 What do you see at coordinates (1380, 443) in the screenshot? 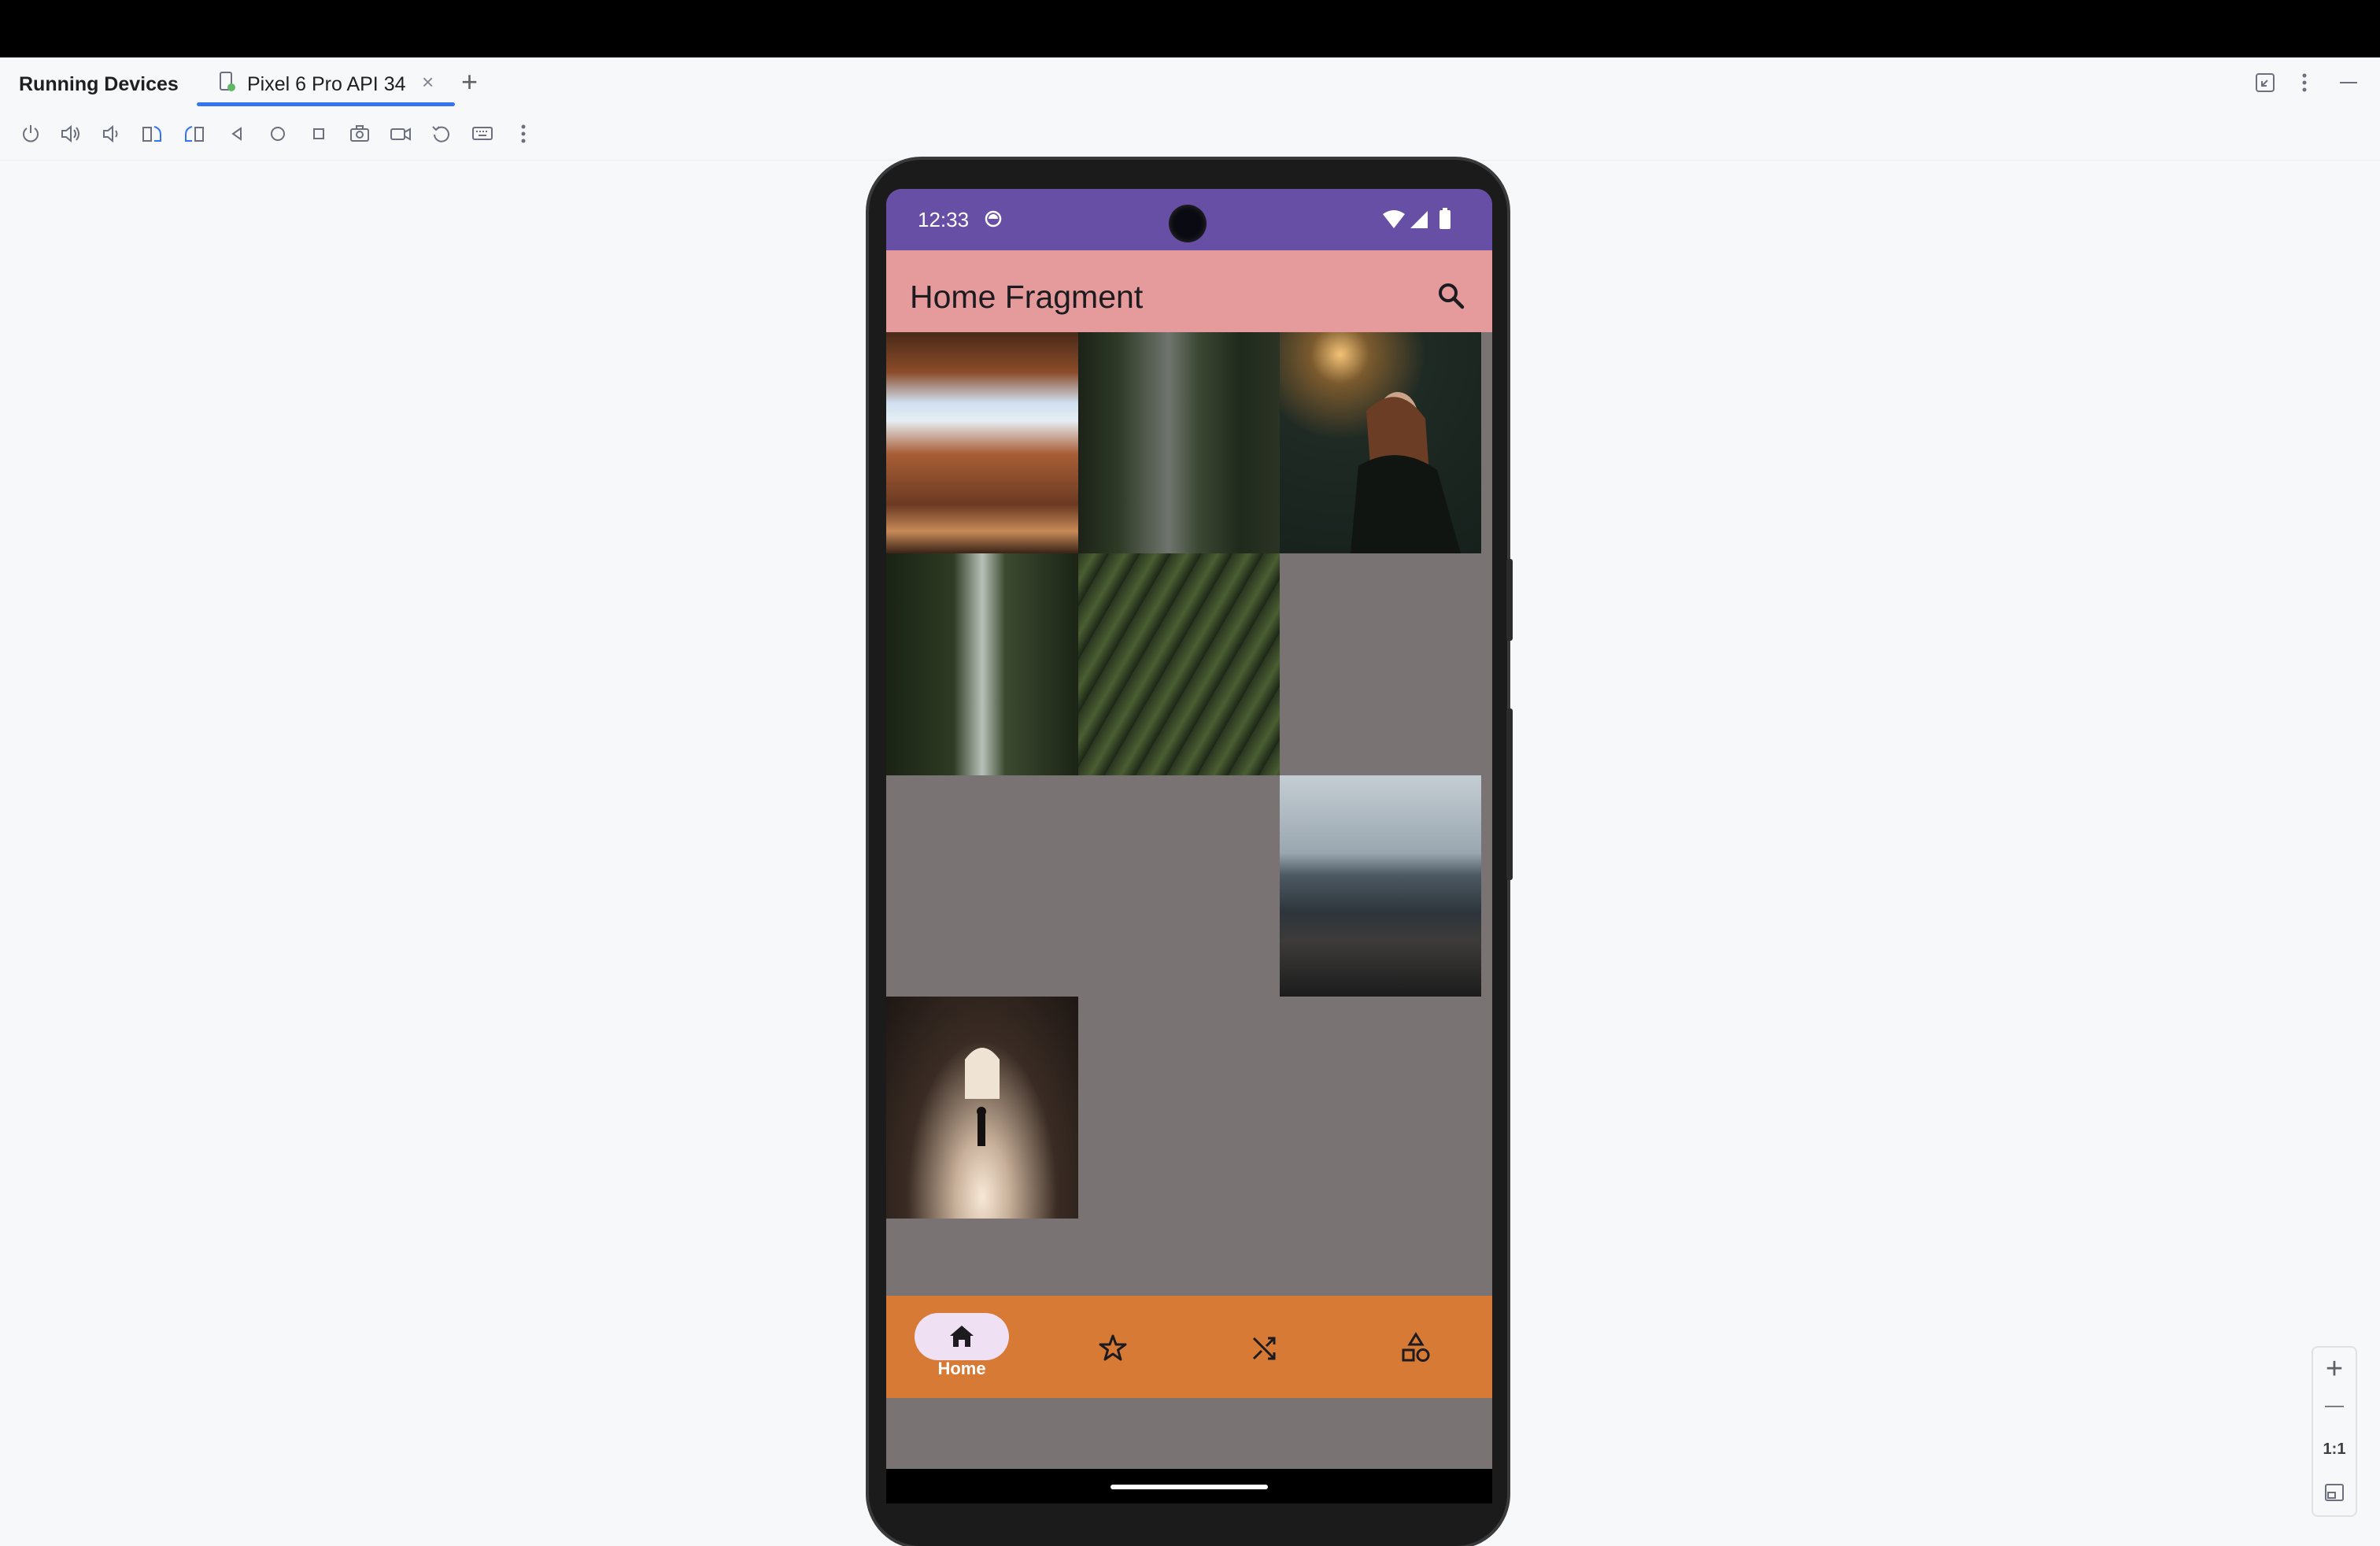
I see `photo-woman-tunnel` at bounding box center [1380, 443].